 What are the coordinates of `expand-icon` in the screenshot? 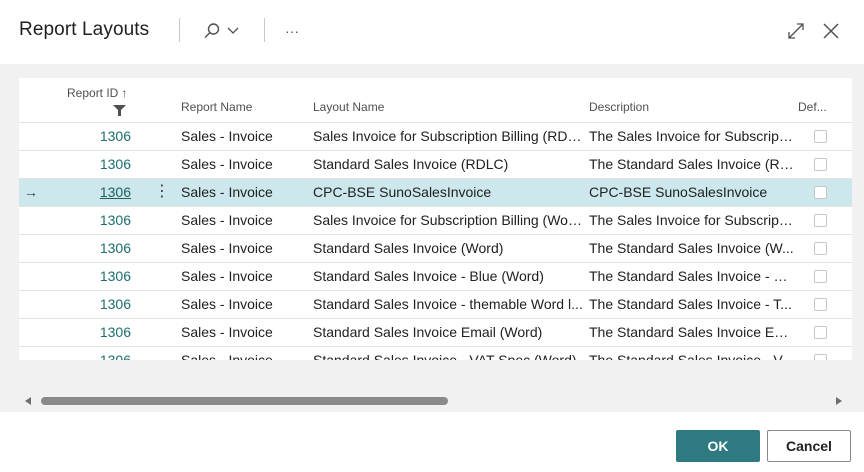 It's located at (796, 31).